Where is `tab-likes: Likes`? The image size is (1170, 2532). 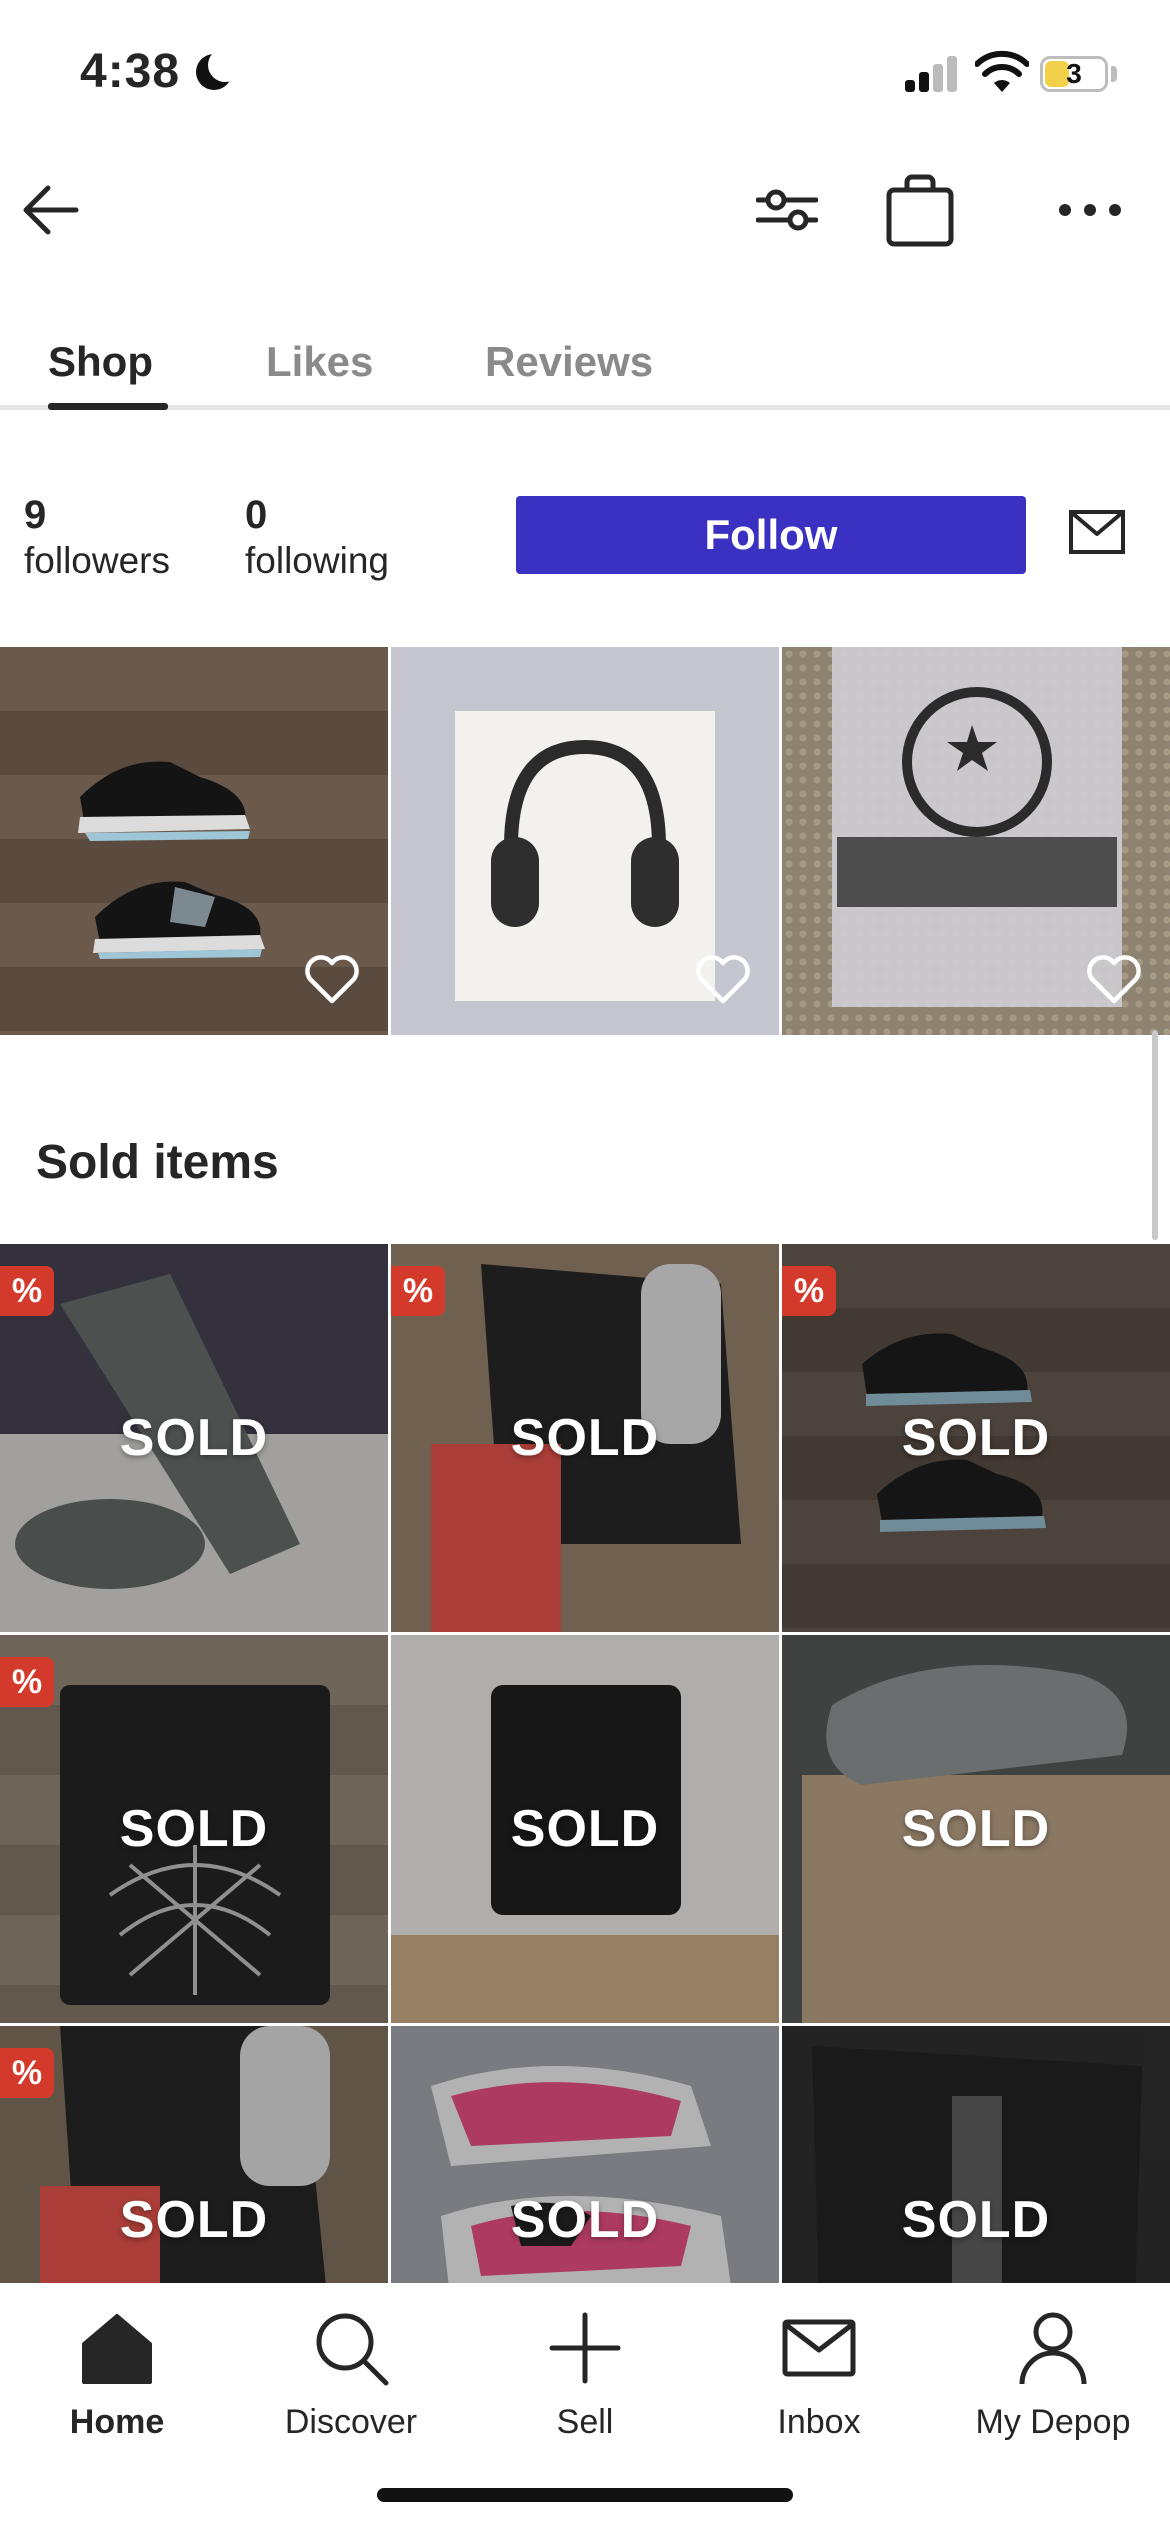 tab-likes: Likes is located at coordinates (319, 362).